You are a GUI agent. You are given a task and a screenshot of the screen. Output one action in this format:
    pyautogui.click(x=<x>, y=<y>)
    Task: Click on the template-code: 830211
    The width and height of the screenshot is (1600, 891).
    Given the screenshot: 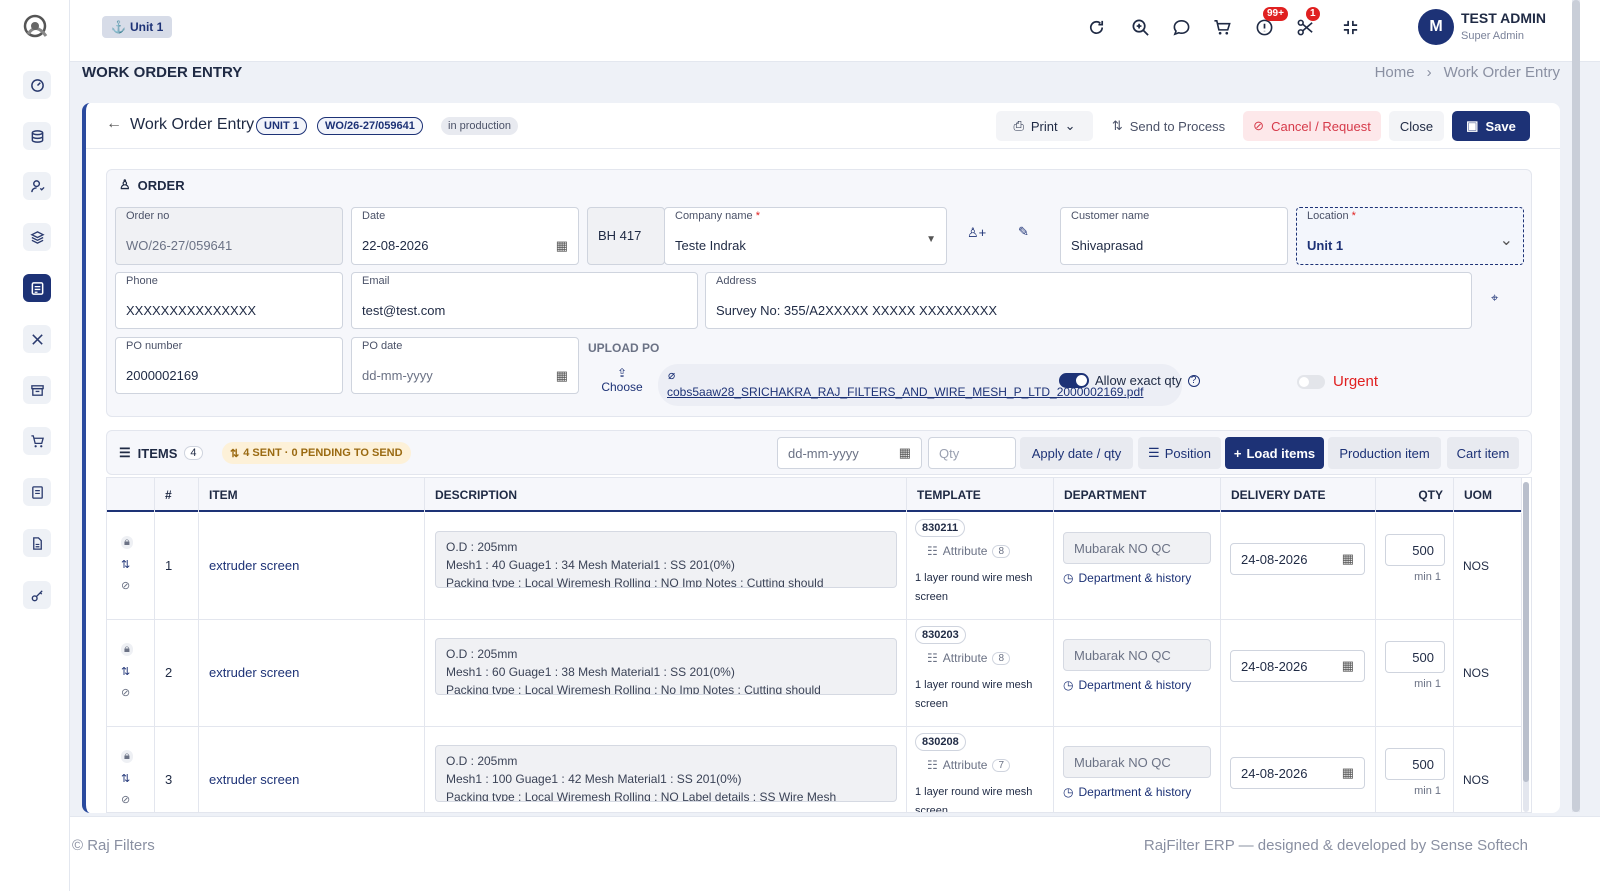 What is the action you would take?
    pyautogui.click(x=940, y=528)
    